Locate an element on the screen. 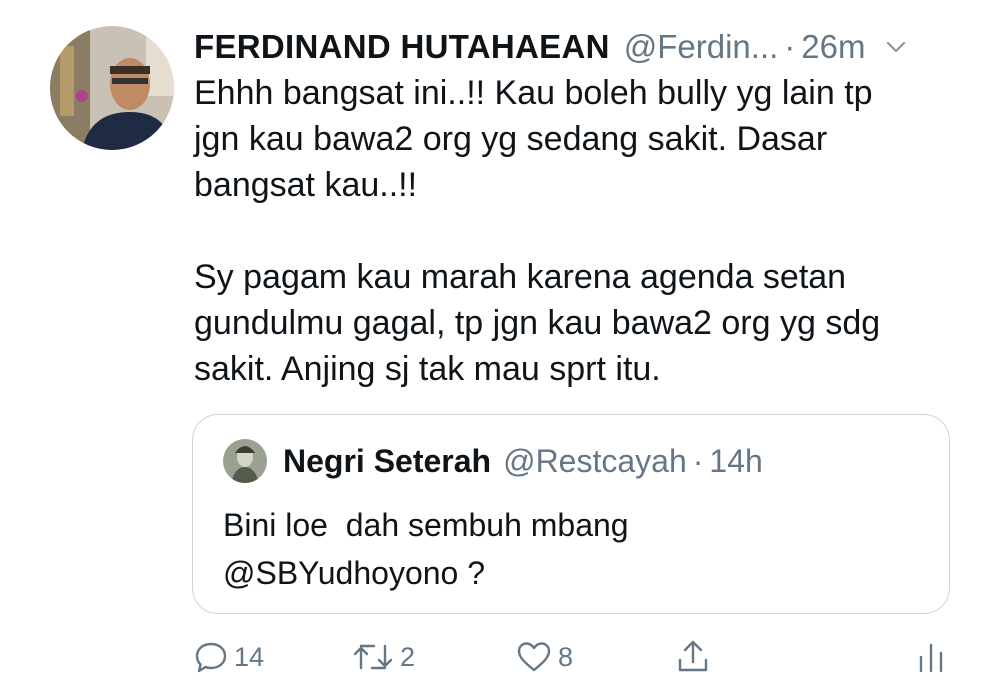  like-count: 8 is located at coordinates (566, 656).